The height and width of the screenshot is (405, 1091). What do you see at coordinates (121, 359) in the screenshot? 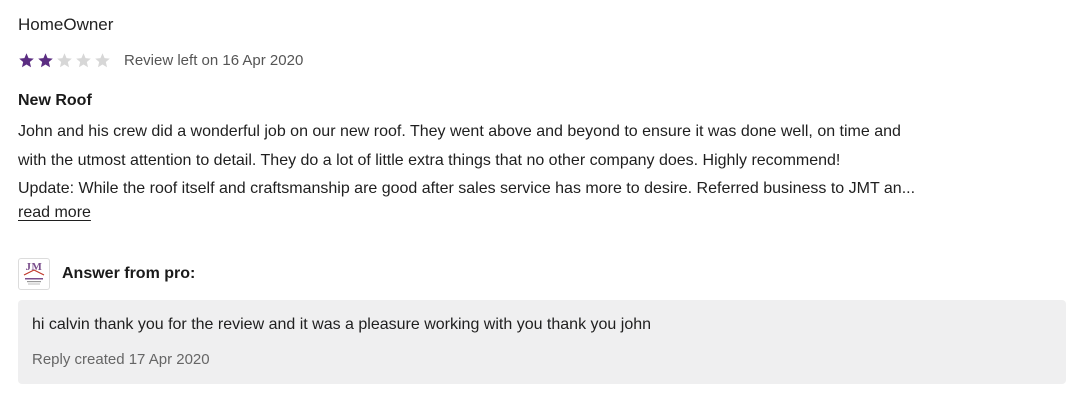
I see `pro-reply-date: Reply created 17 Apr 2020` at bounding box center [121, 359].